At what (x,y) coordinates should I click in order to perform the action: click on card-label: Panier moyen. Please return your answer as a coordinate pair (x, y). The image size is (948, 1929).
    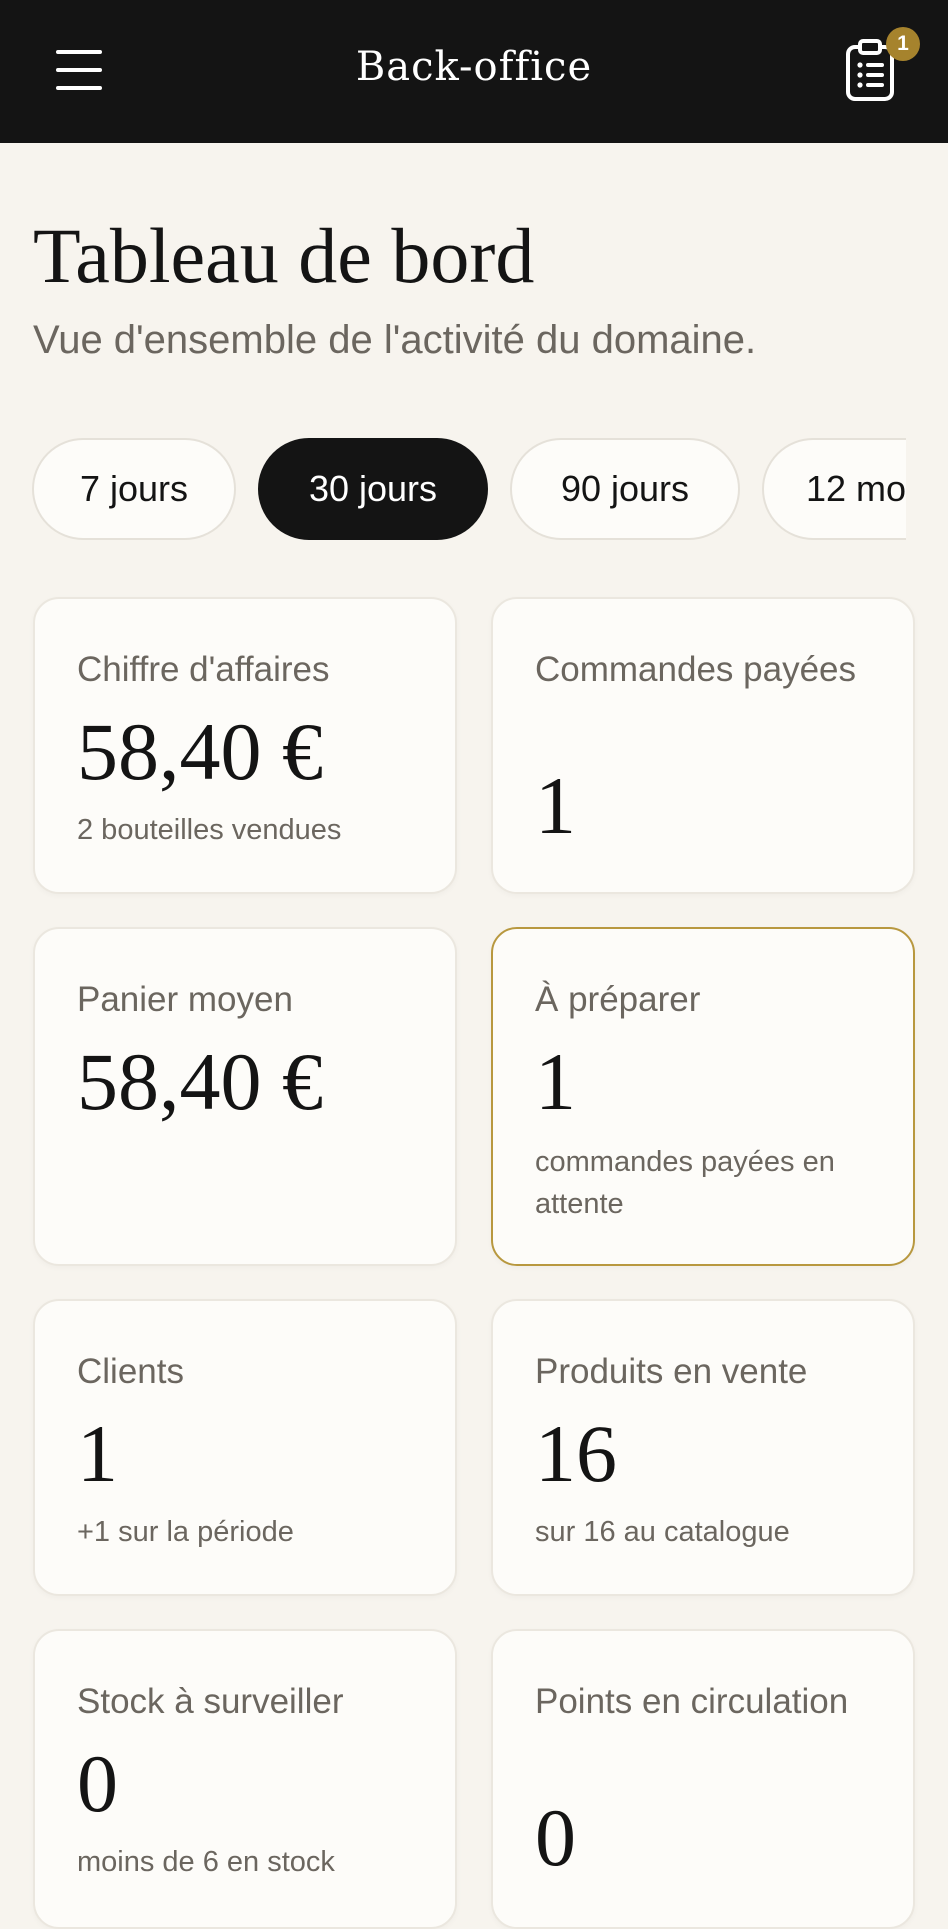
    Looking at the image, I should click on (185, 999).